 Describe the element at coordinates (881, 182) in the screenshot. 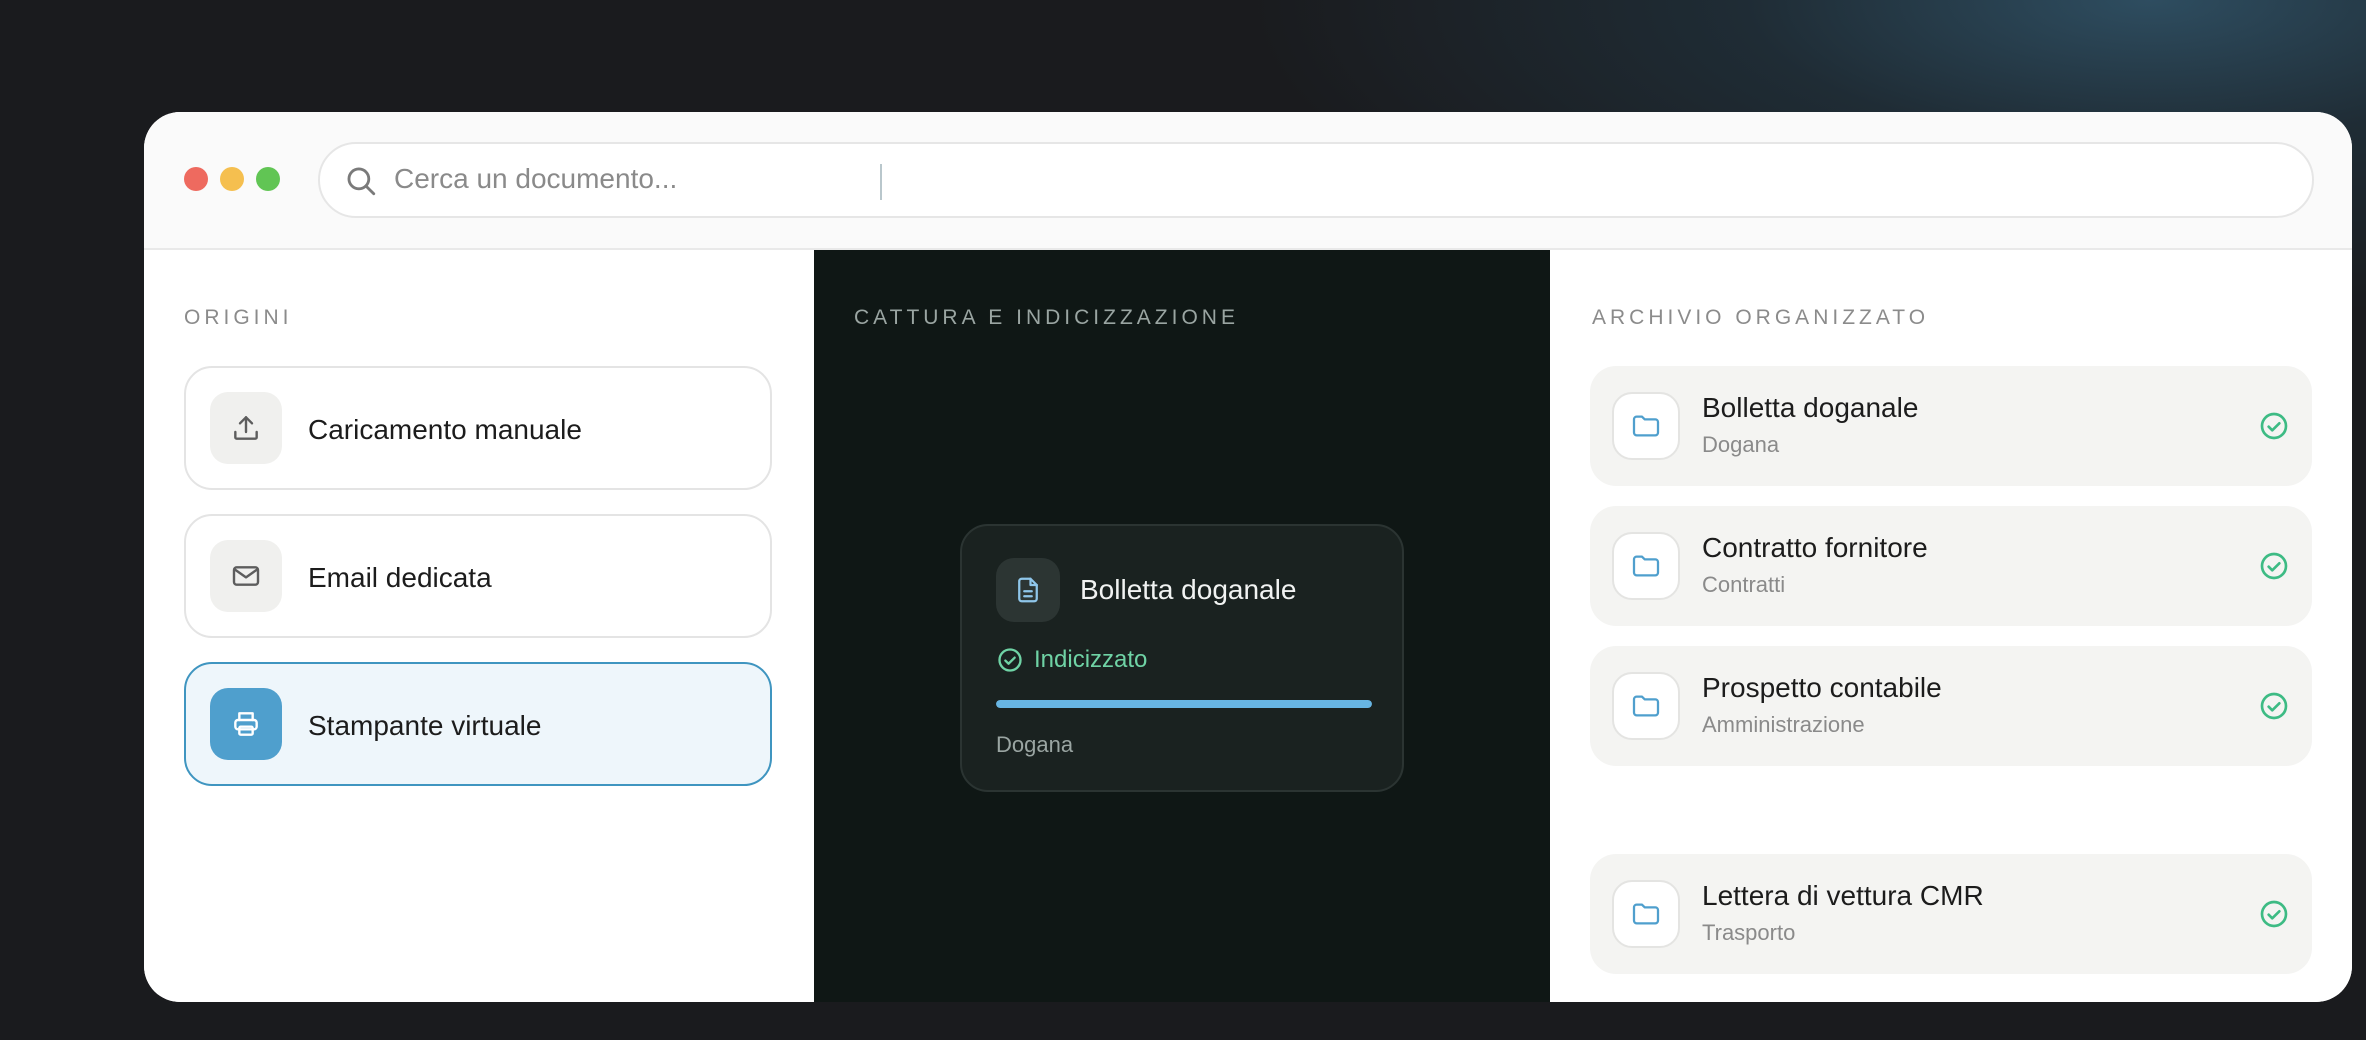

I see `text-caret` at that location.